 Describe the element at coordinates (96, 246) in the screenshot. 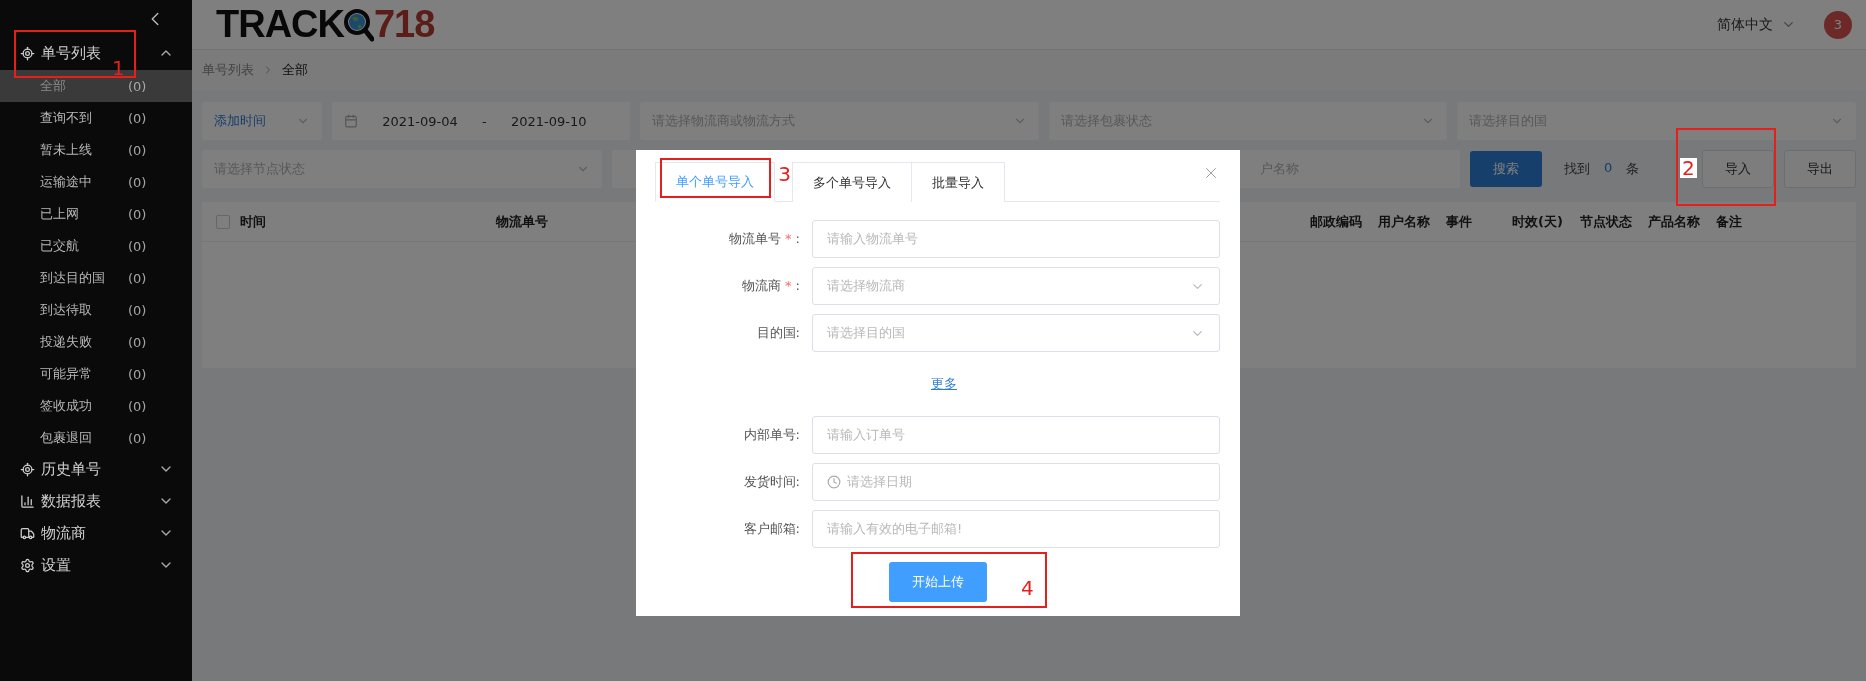

I see `sidebar-item: 已交航 (0)` at that location.